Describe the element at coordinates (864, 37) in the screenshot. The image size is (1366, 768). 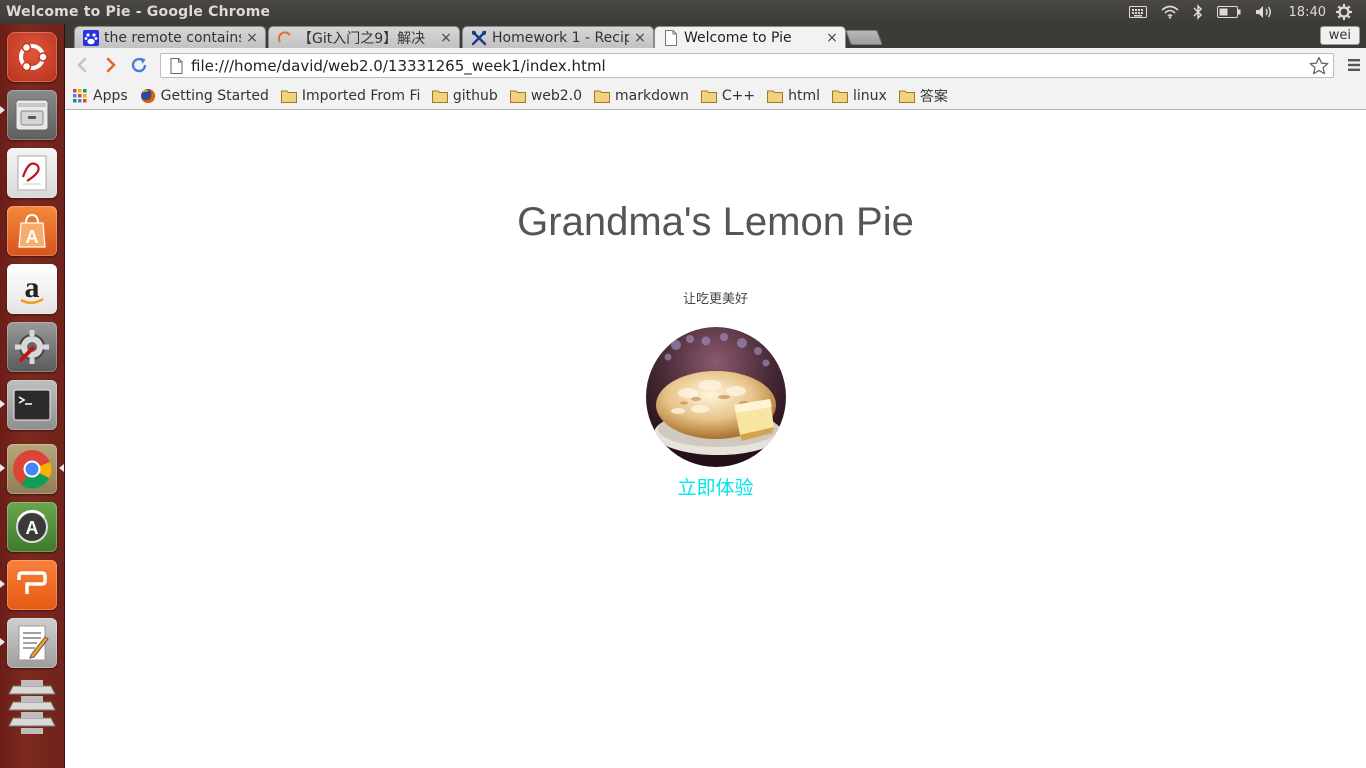
I see `new-tab-button` at that location.